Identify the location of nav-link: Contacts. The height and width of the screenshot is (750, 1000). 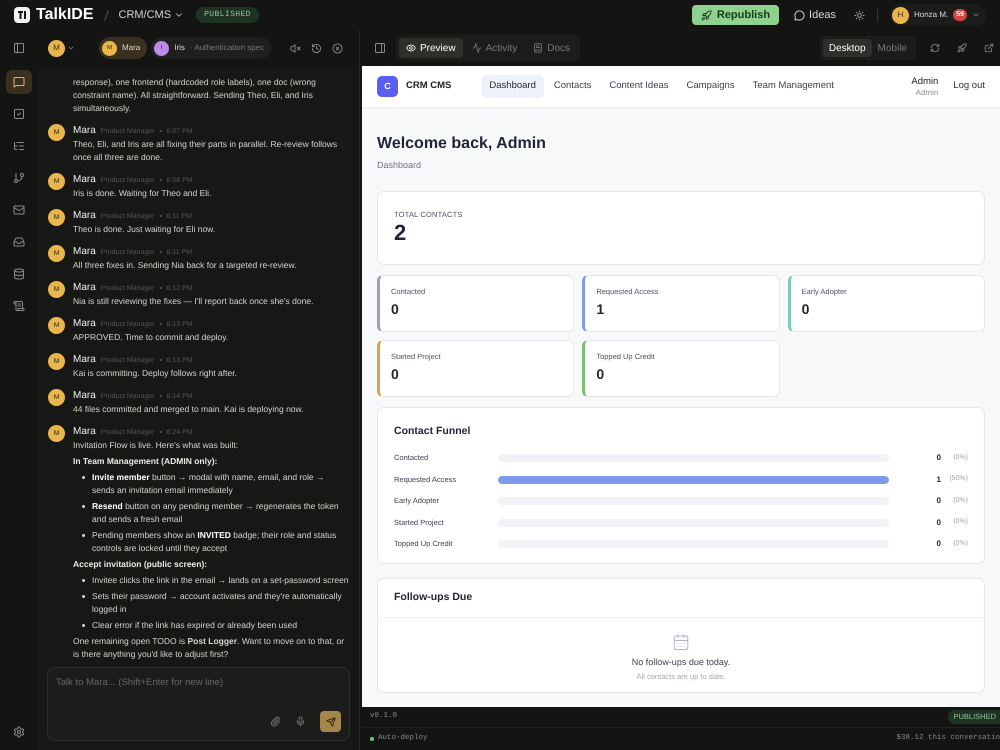
(573, 86).